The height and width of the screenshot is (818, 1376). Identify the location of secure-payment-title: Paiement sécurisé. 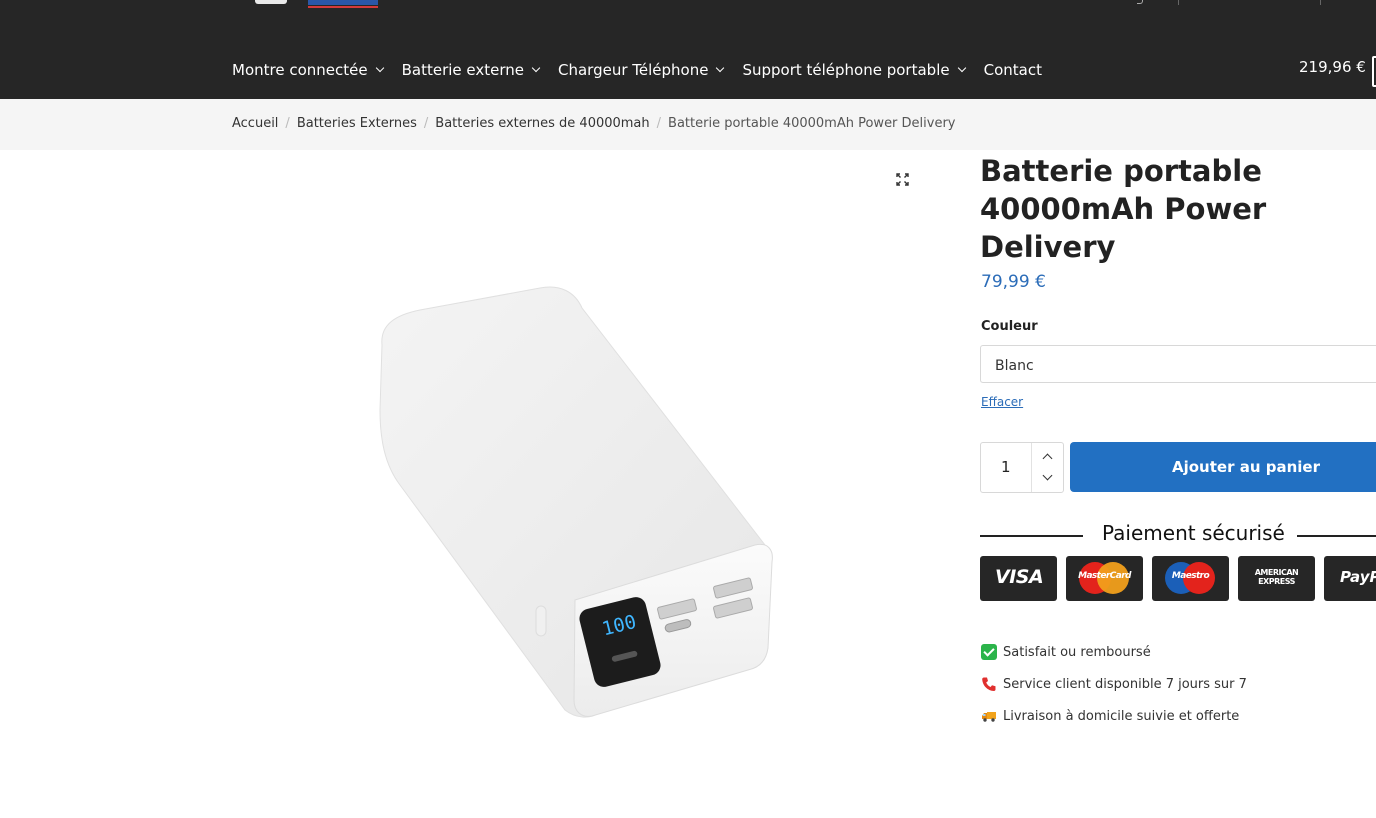
(1193, 533).